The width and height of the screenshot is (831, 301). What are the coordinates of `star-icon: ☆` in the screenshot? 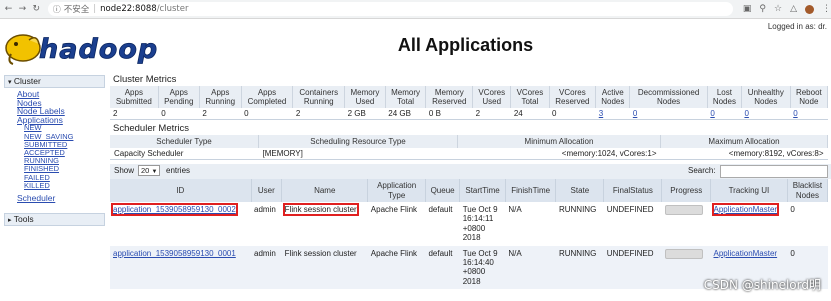 It's located at (778, 9).